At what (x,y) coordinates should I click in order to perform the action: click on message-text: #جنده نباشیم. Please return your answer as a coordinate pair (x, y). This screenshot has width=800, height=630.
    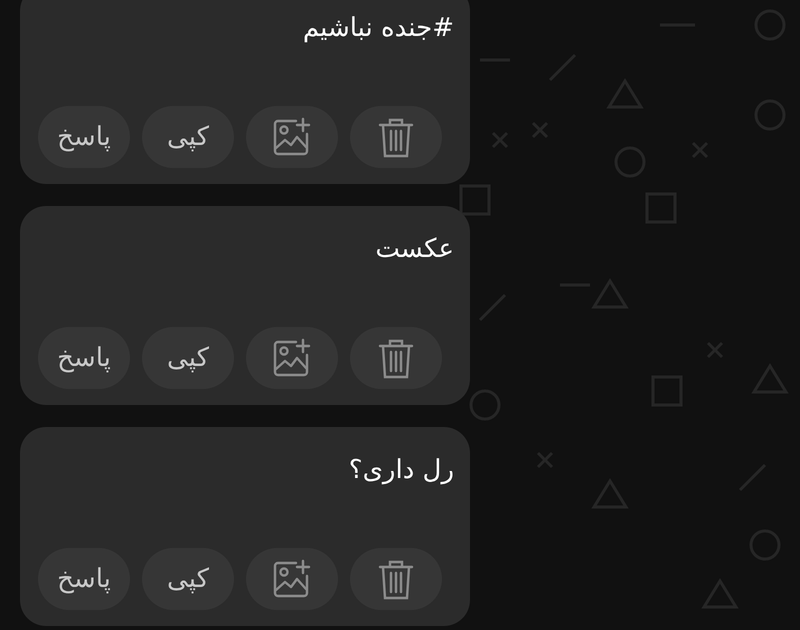
    Looking at the image, I should click on (378, 28).